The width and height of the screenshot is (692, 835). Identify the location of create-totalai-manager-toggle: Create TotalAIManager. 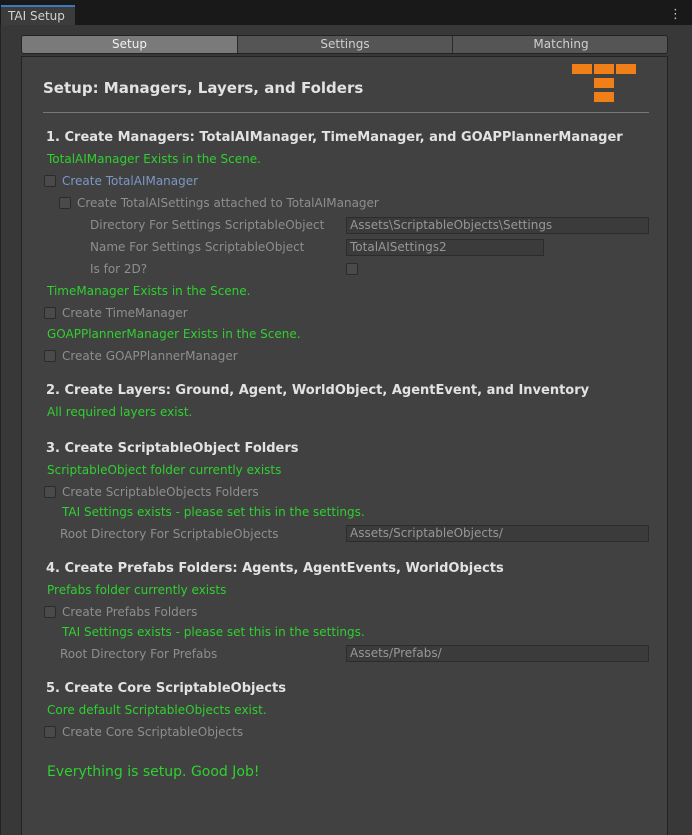
(121, 181).